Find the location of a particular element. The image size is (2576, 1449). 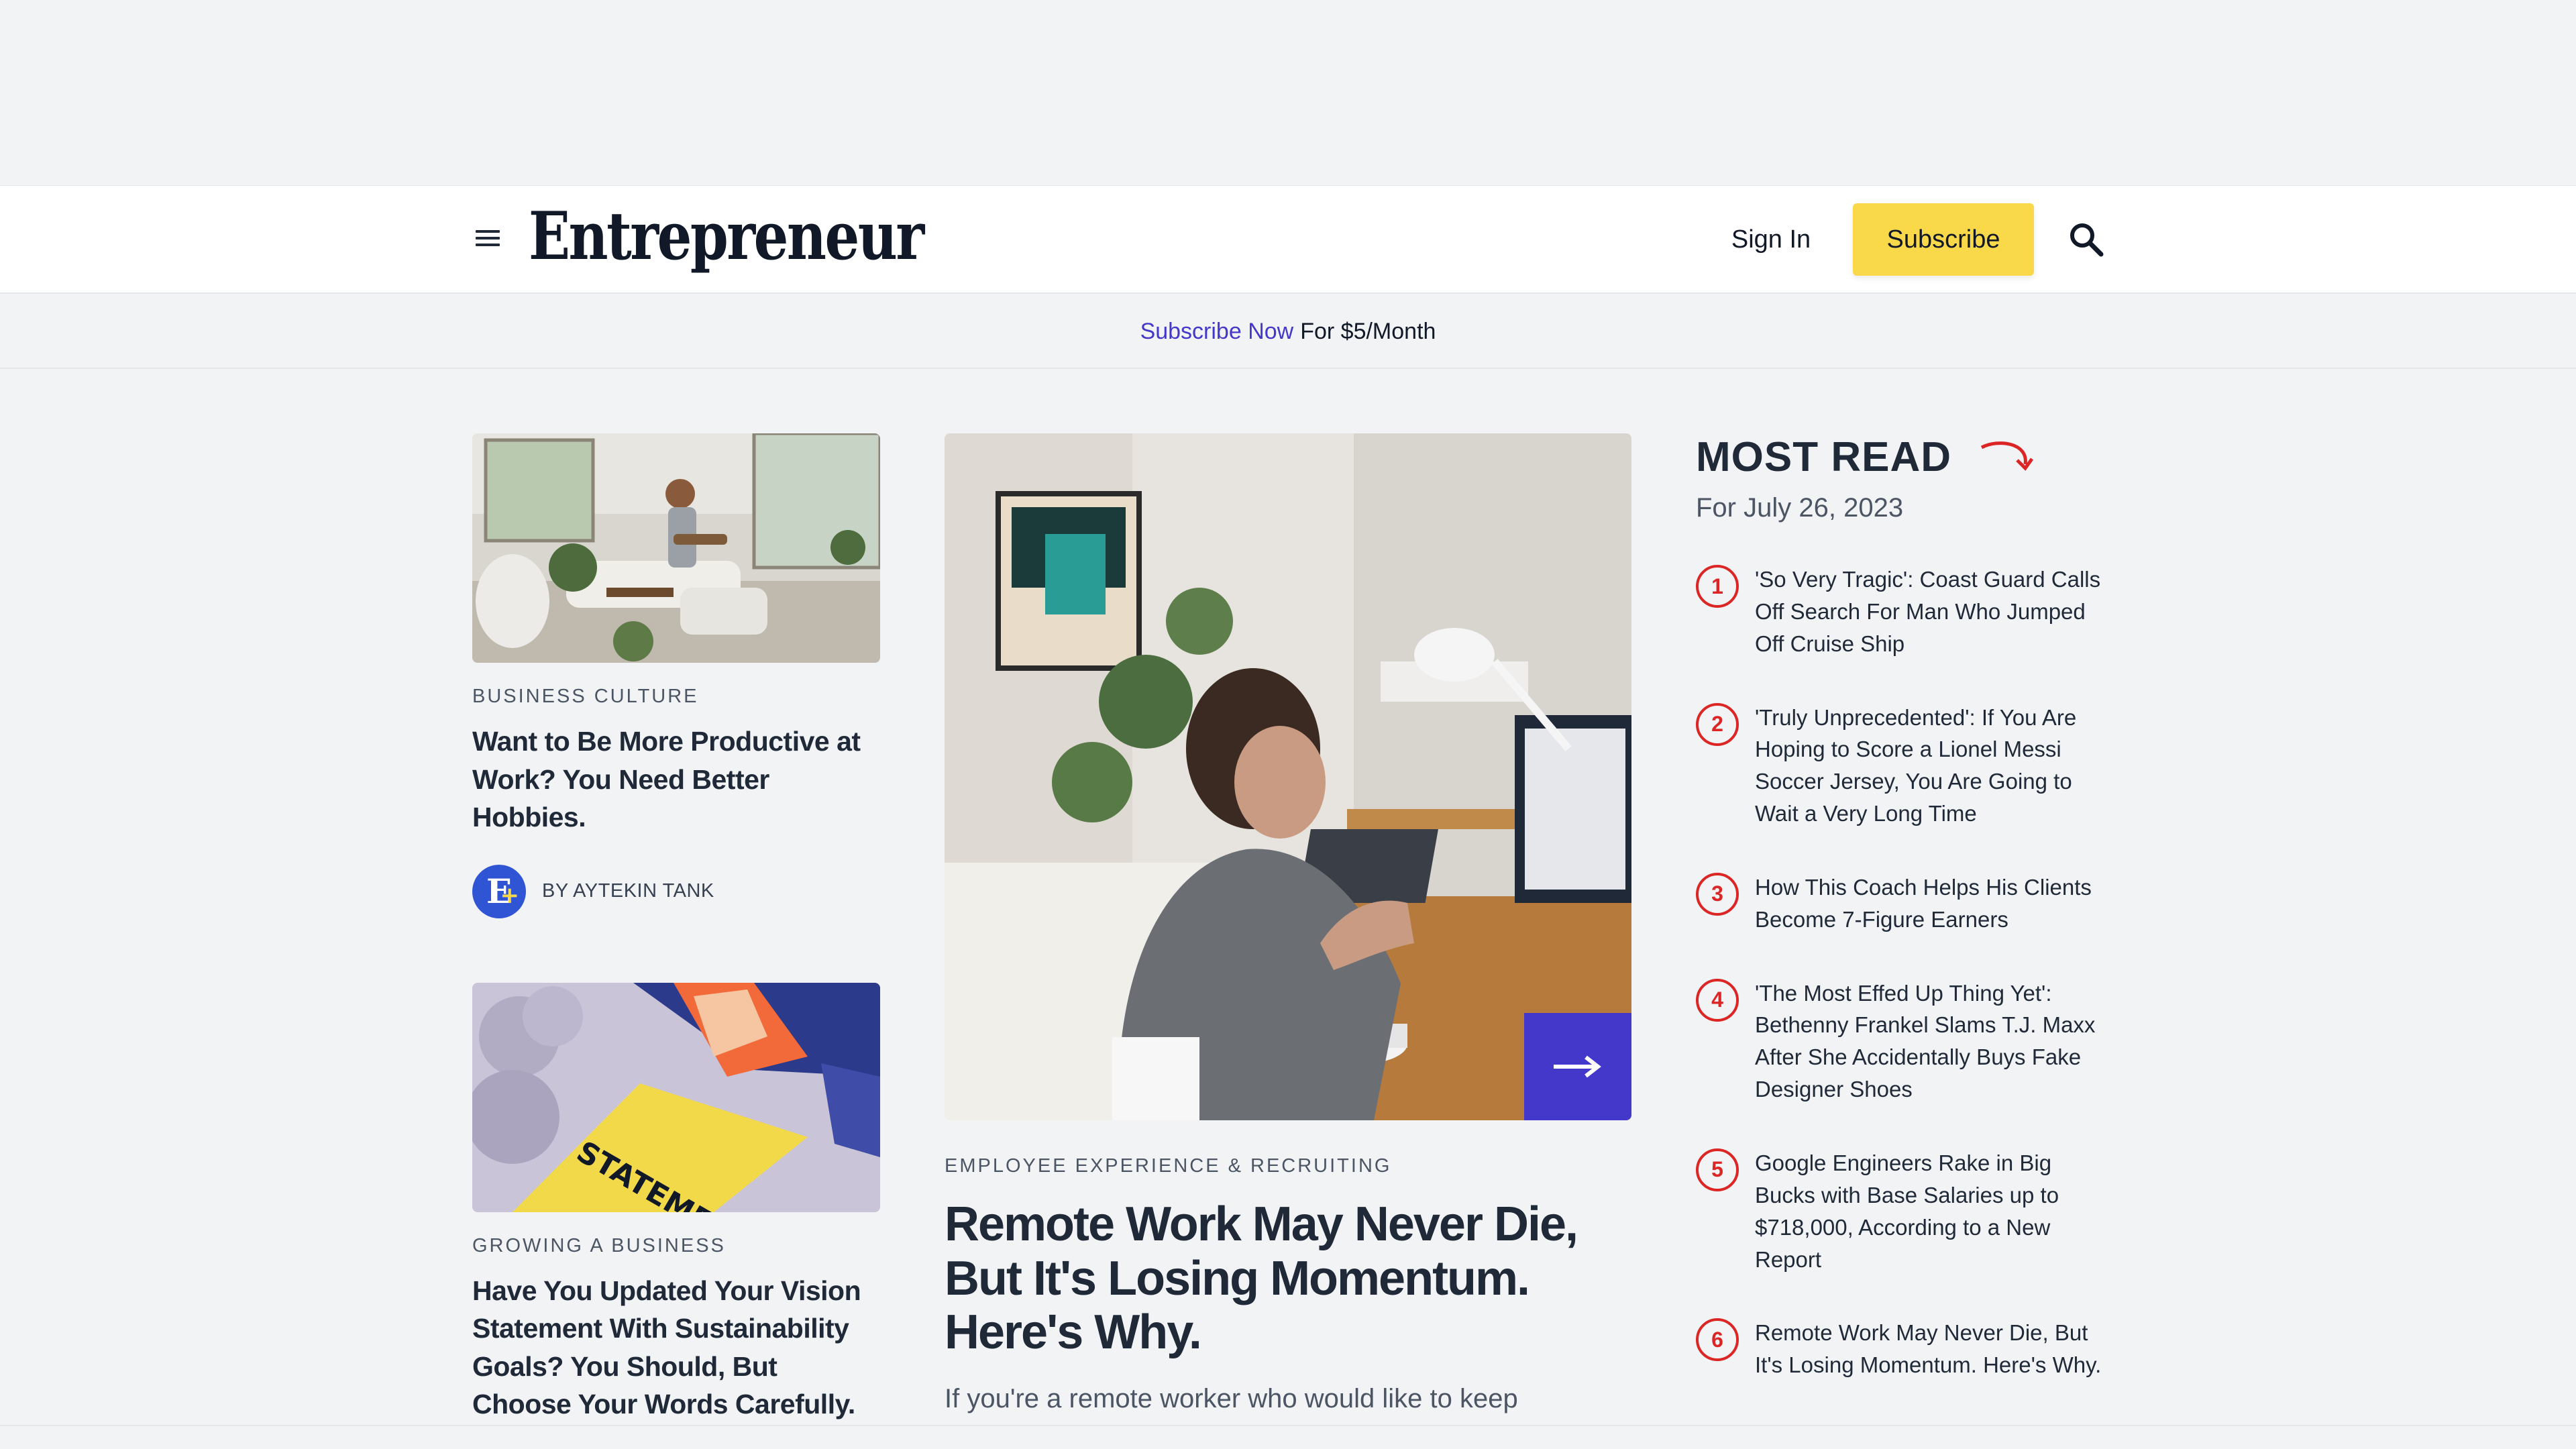

rank-badge: 2 is located at coordinates (1717, 724).